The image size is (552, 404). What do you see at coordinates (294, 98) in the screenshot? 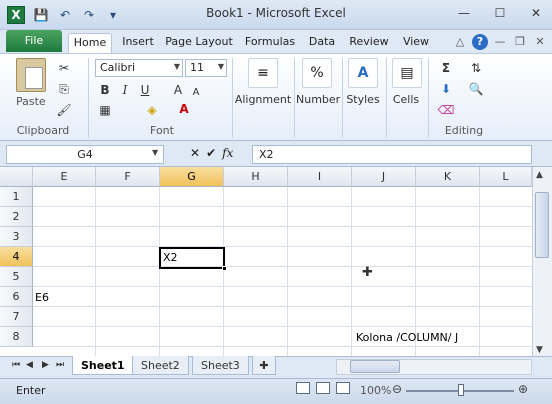
I see `group-divider` at bounding box center [294, 98].